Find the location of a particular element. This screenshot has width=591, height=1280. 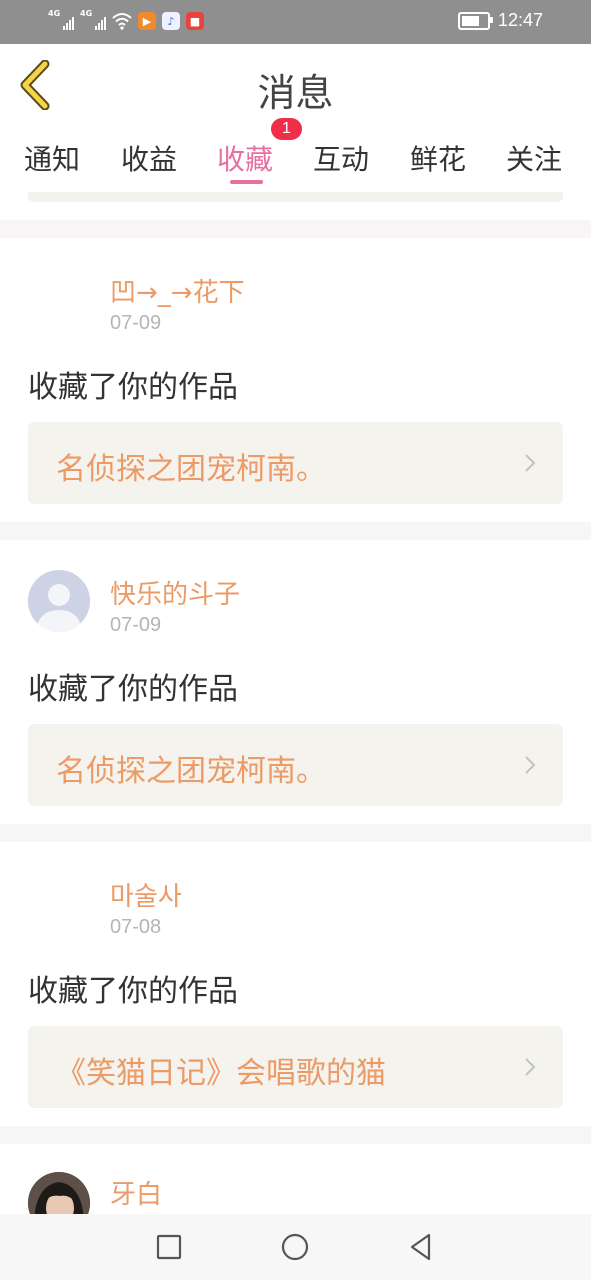

tab-flowers: 鲜花 is located at coordinates (438, 158).